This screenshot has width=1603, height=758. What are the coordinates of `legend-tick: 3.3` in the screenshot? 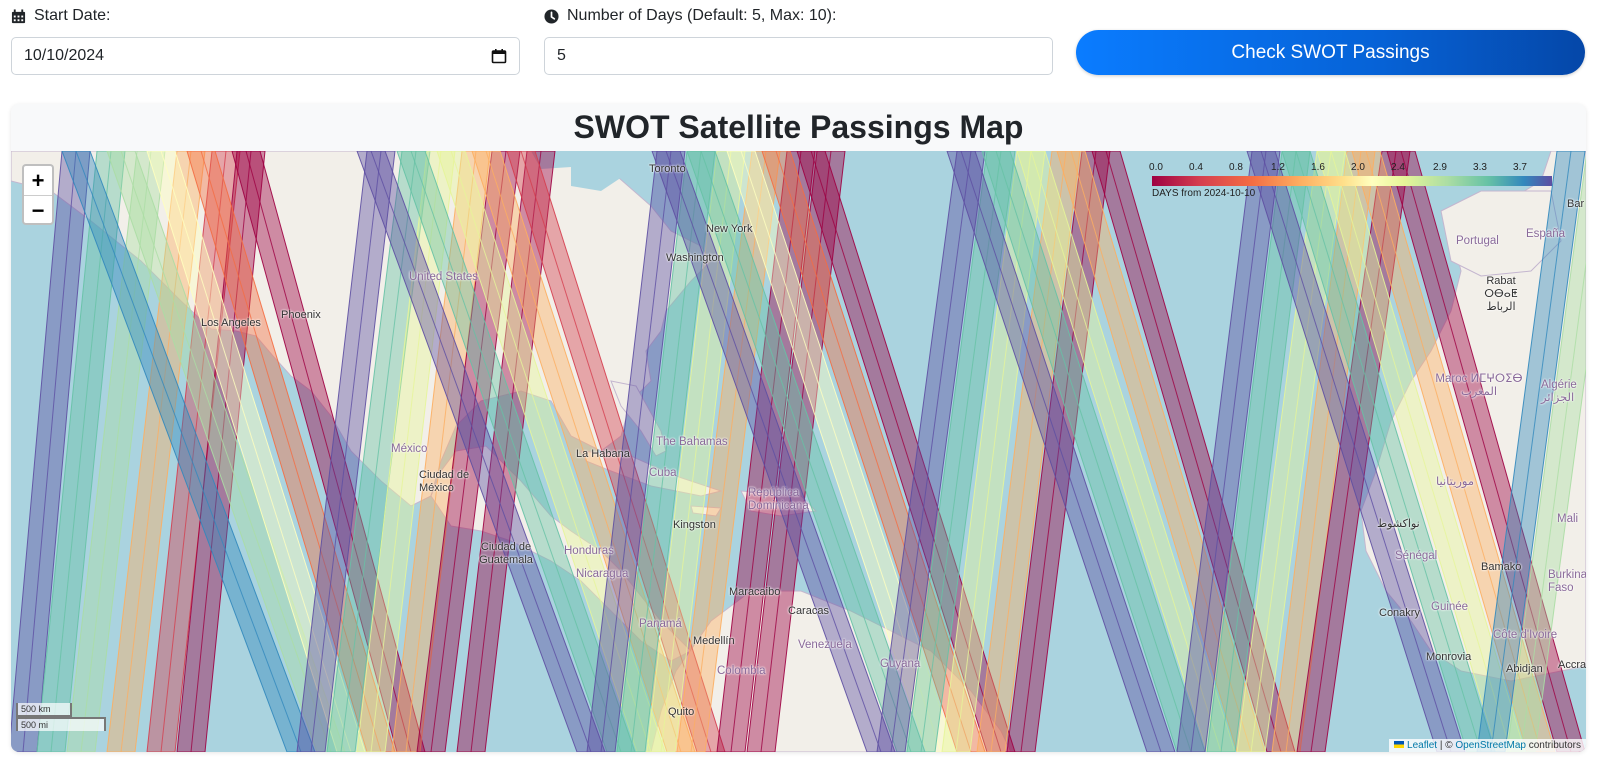 It's located at (1480, 167).